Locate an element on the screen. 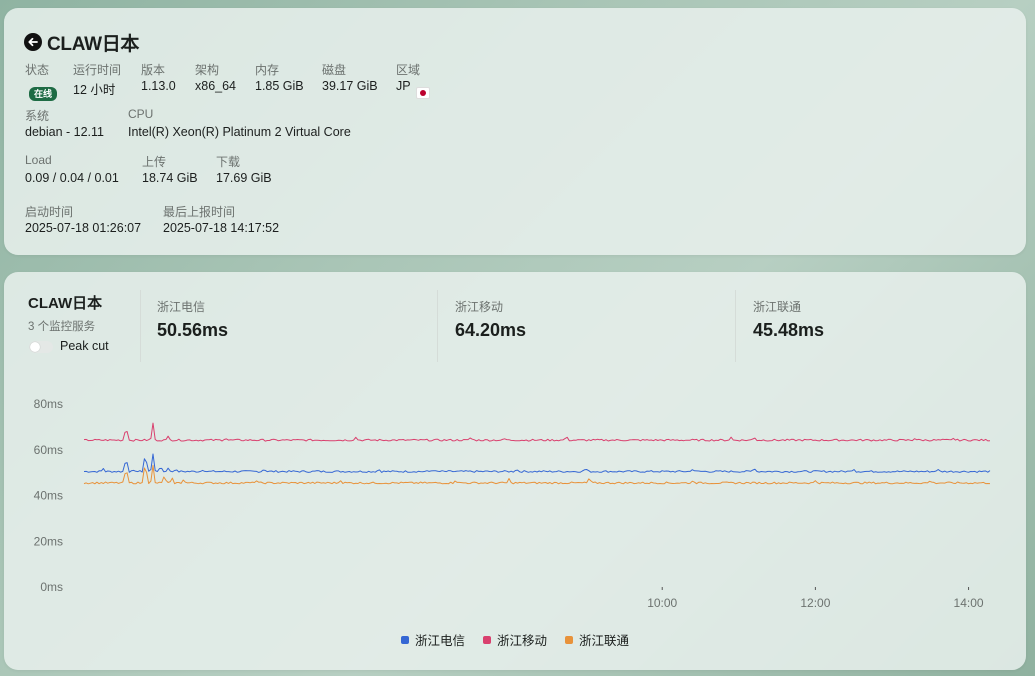  cpu-label: CPU is located at coordinates (141, 114).